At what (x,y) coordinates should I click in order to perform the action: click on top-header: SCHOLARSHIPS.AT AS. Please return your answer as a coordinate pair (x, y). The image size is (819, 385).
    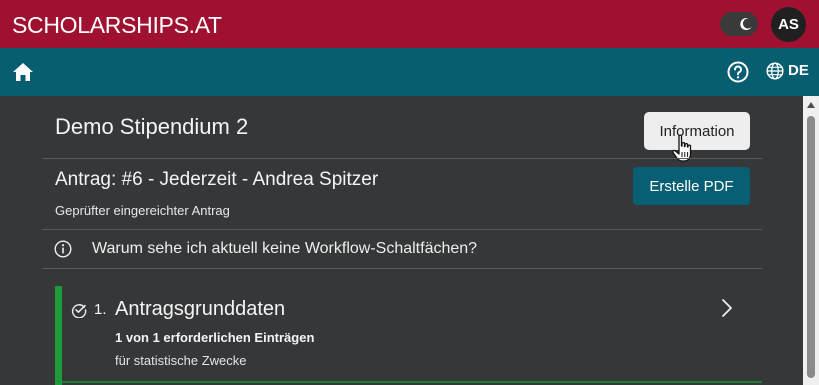
    Looking at the image, I should click on (409, 24).